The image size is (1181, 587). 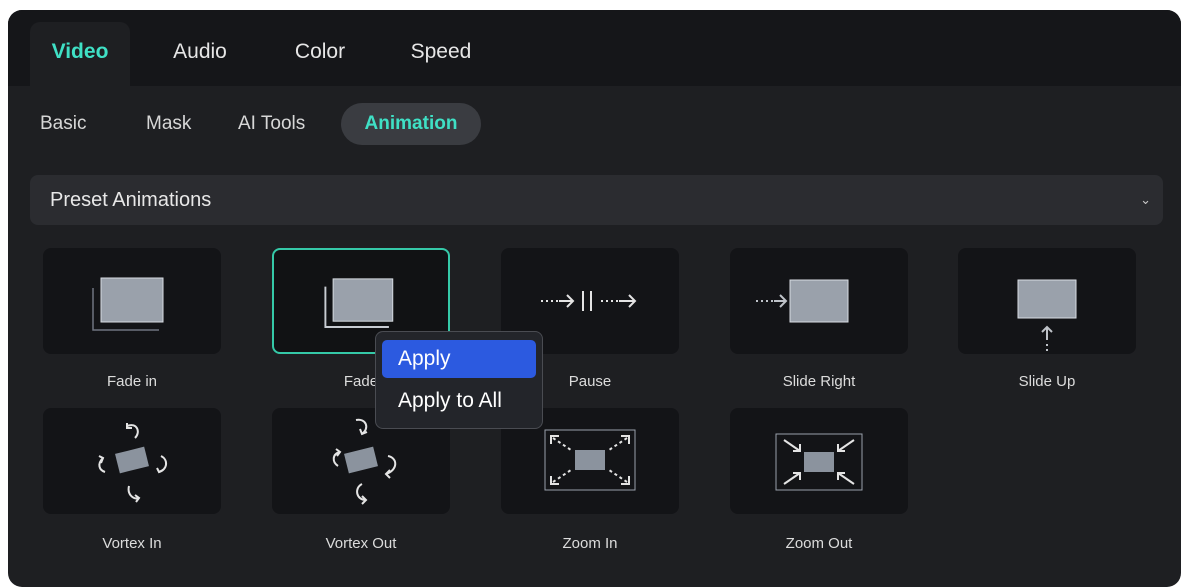 I want to click on preset-fade-in, so click(x=132, y=301).